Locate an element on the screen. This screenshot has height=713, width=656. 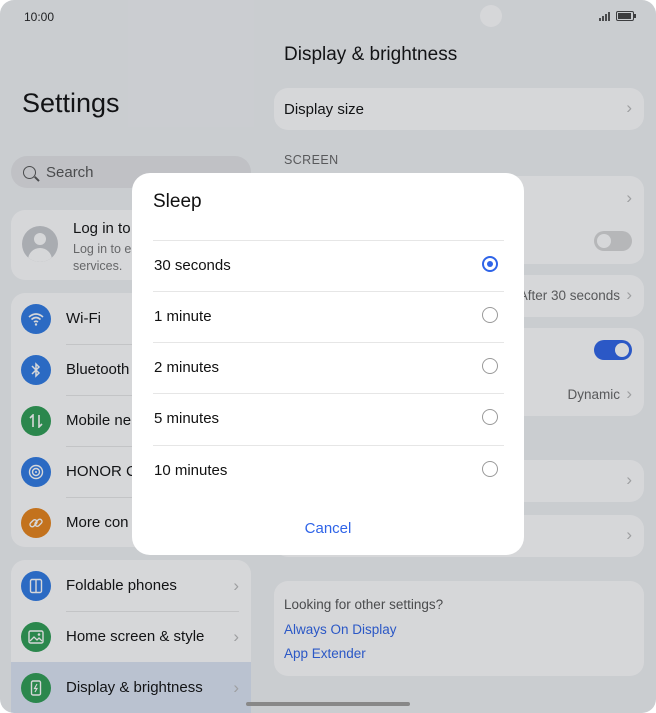
option-label: 5 minutes is located at coordinates (187, 418).